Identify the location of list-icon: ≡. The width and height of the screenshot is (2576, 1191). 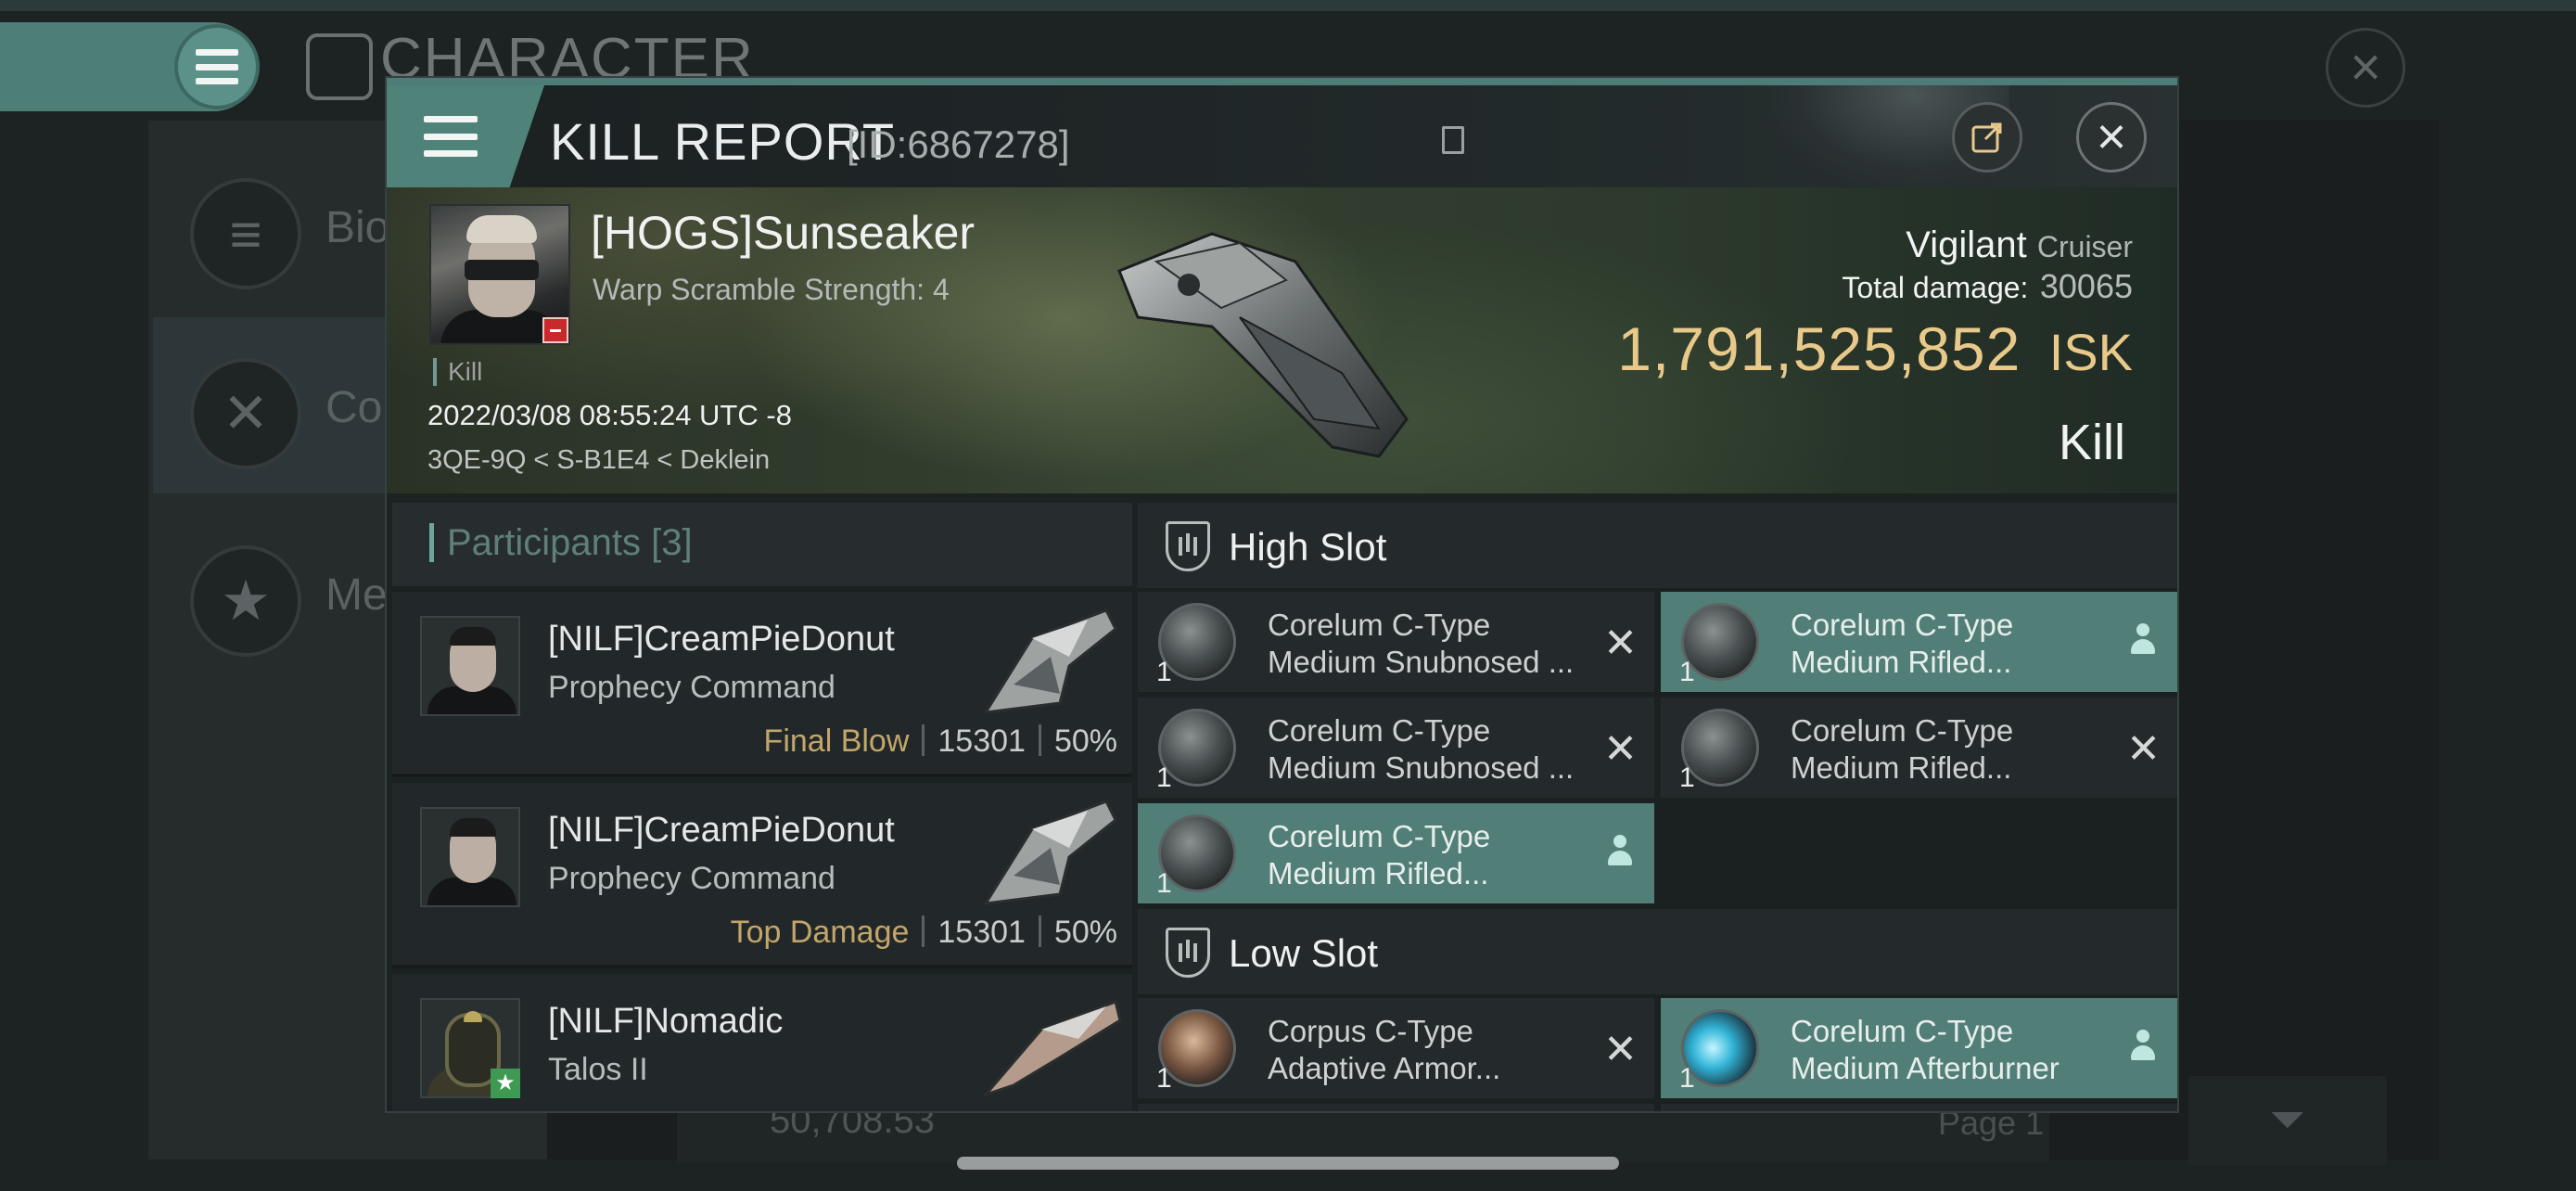
(246, 233).